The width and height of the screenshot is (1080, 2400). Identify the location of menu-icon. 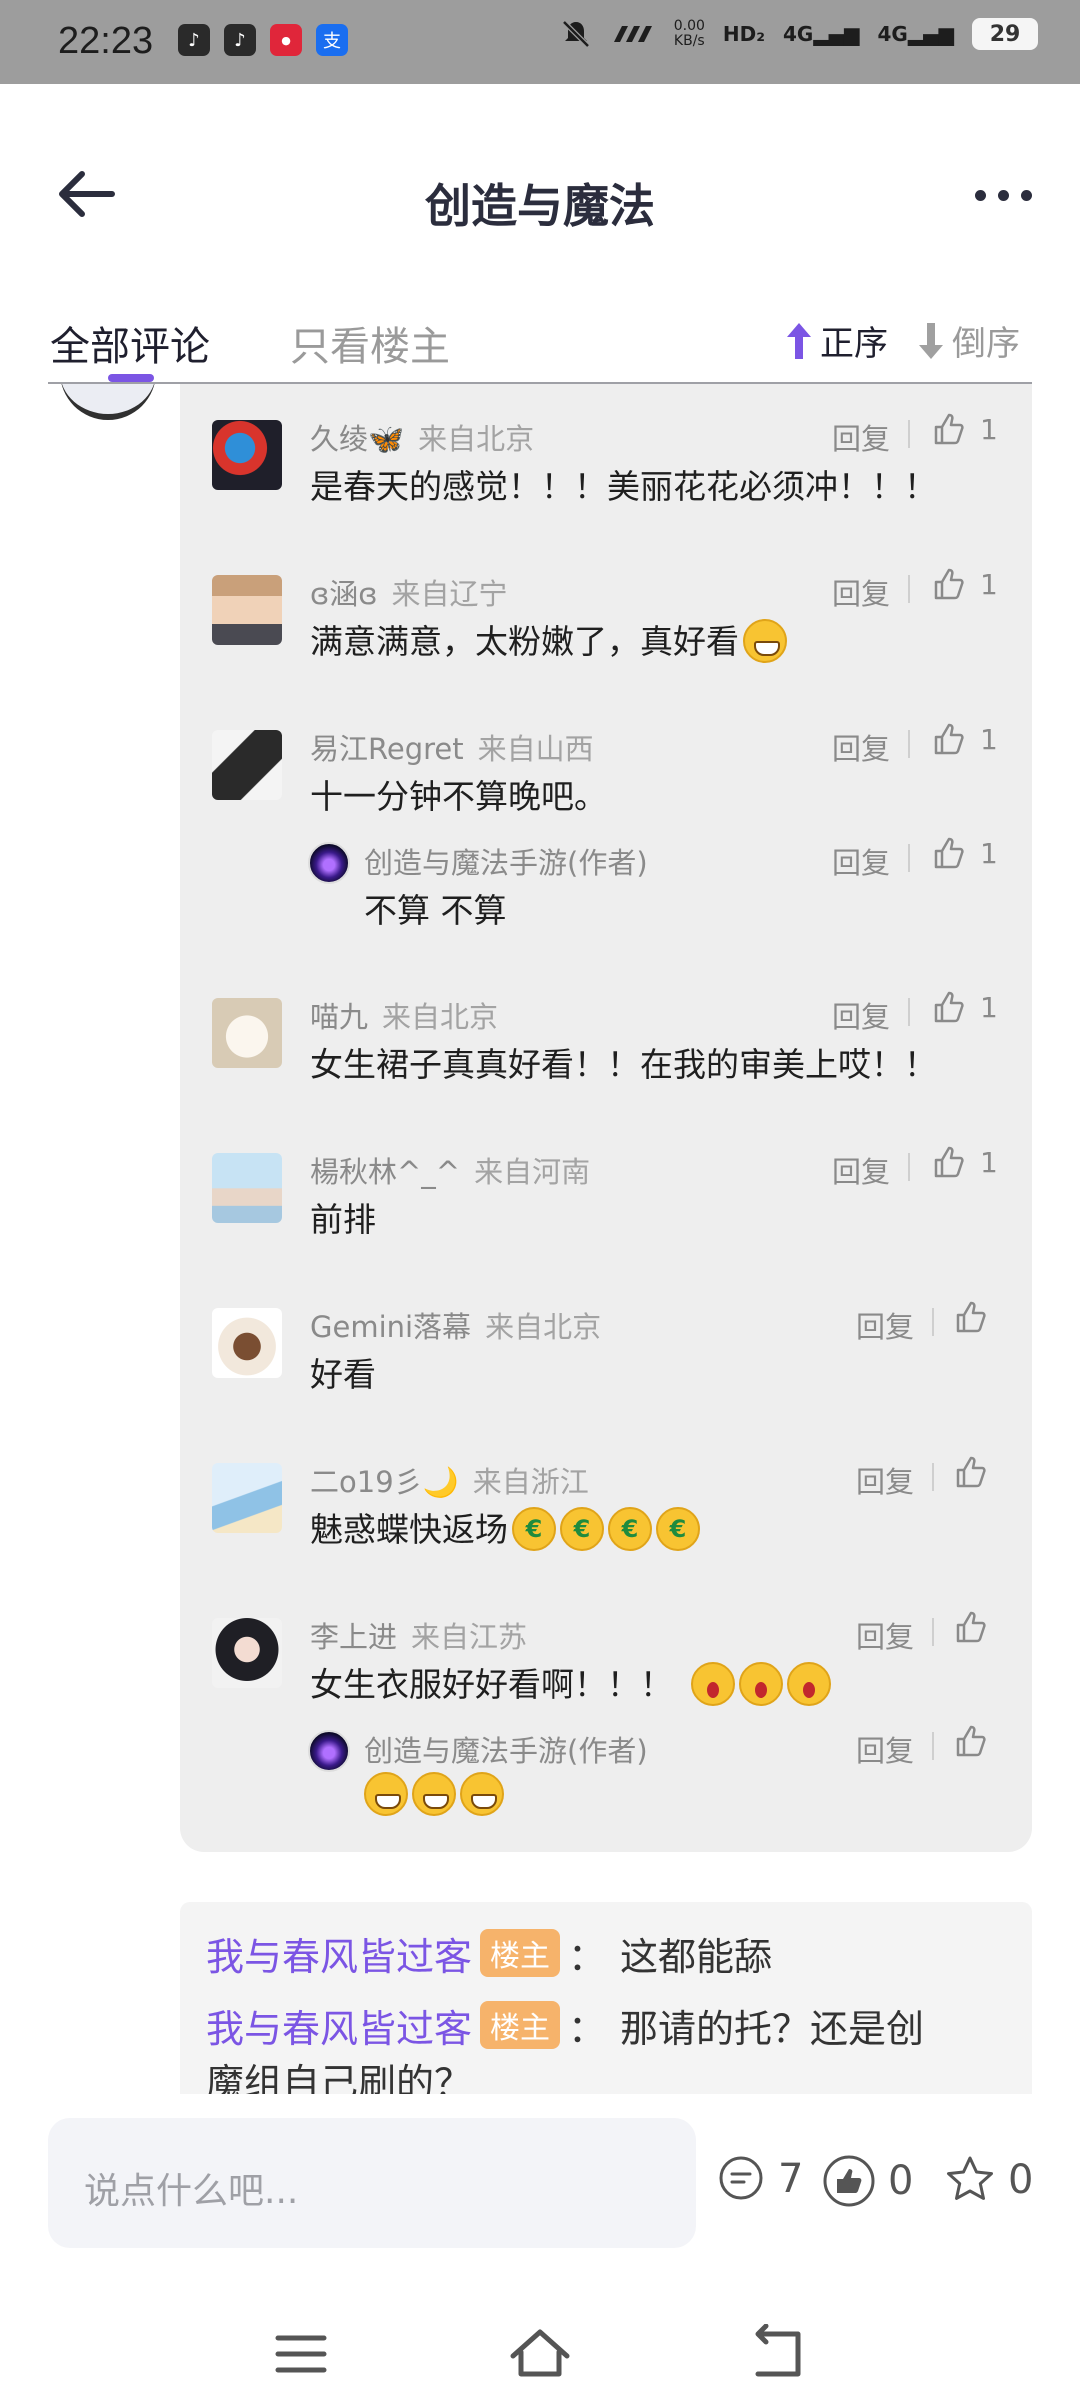
(301, 2354).